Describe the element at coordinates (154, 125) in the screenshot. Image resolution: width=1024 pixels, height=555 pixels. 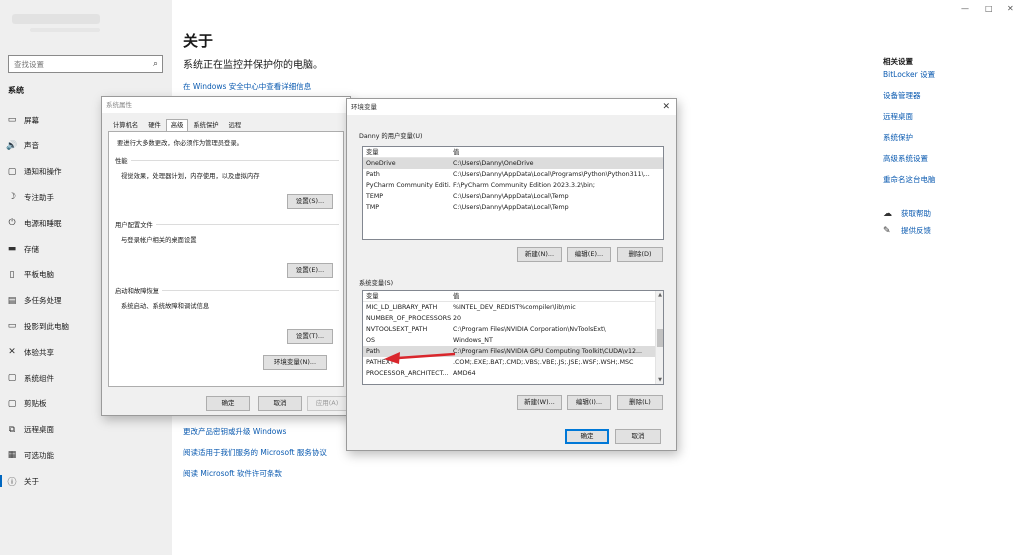
I see `tab-hardware: 硬件` at that location.